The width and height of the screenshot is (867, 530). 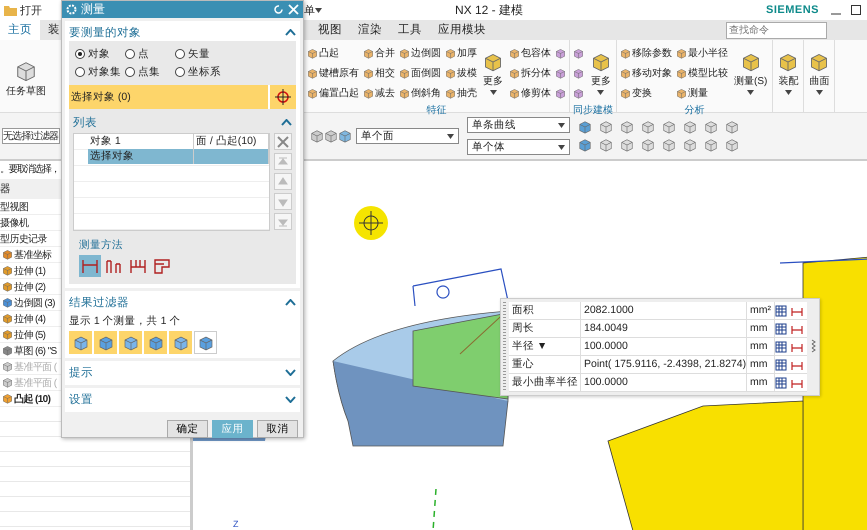 What do you see at coordinates (461, 53) in the screenshot?
I see `ribbon-button: 加厚` at bounding box center [461, 53].